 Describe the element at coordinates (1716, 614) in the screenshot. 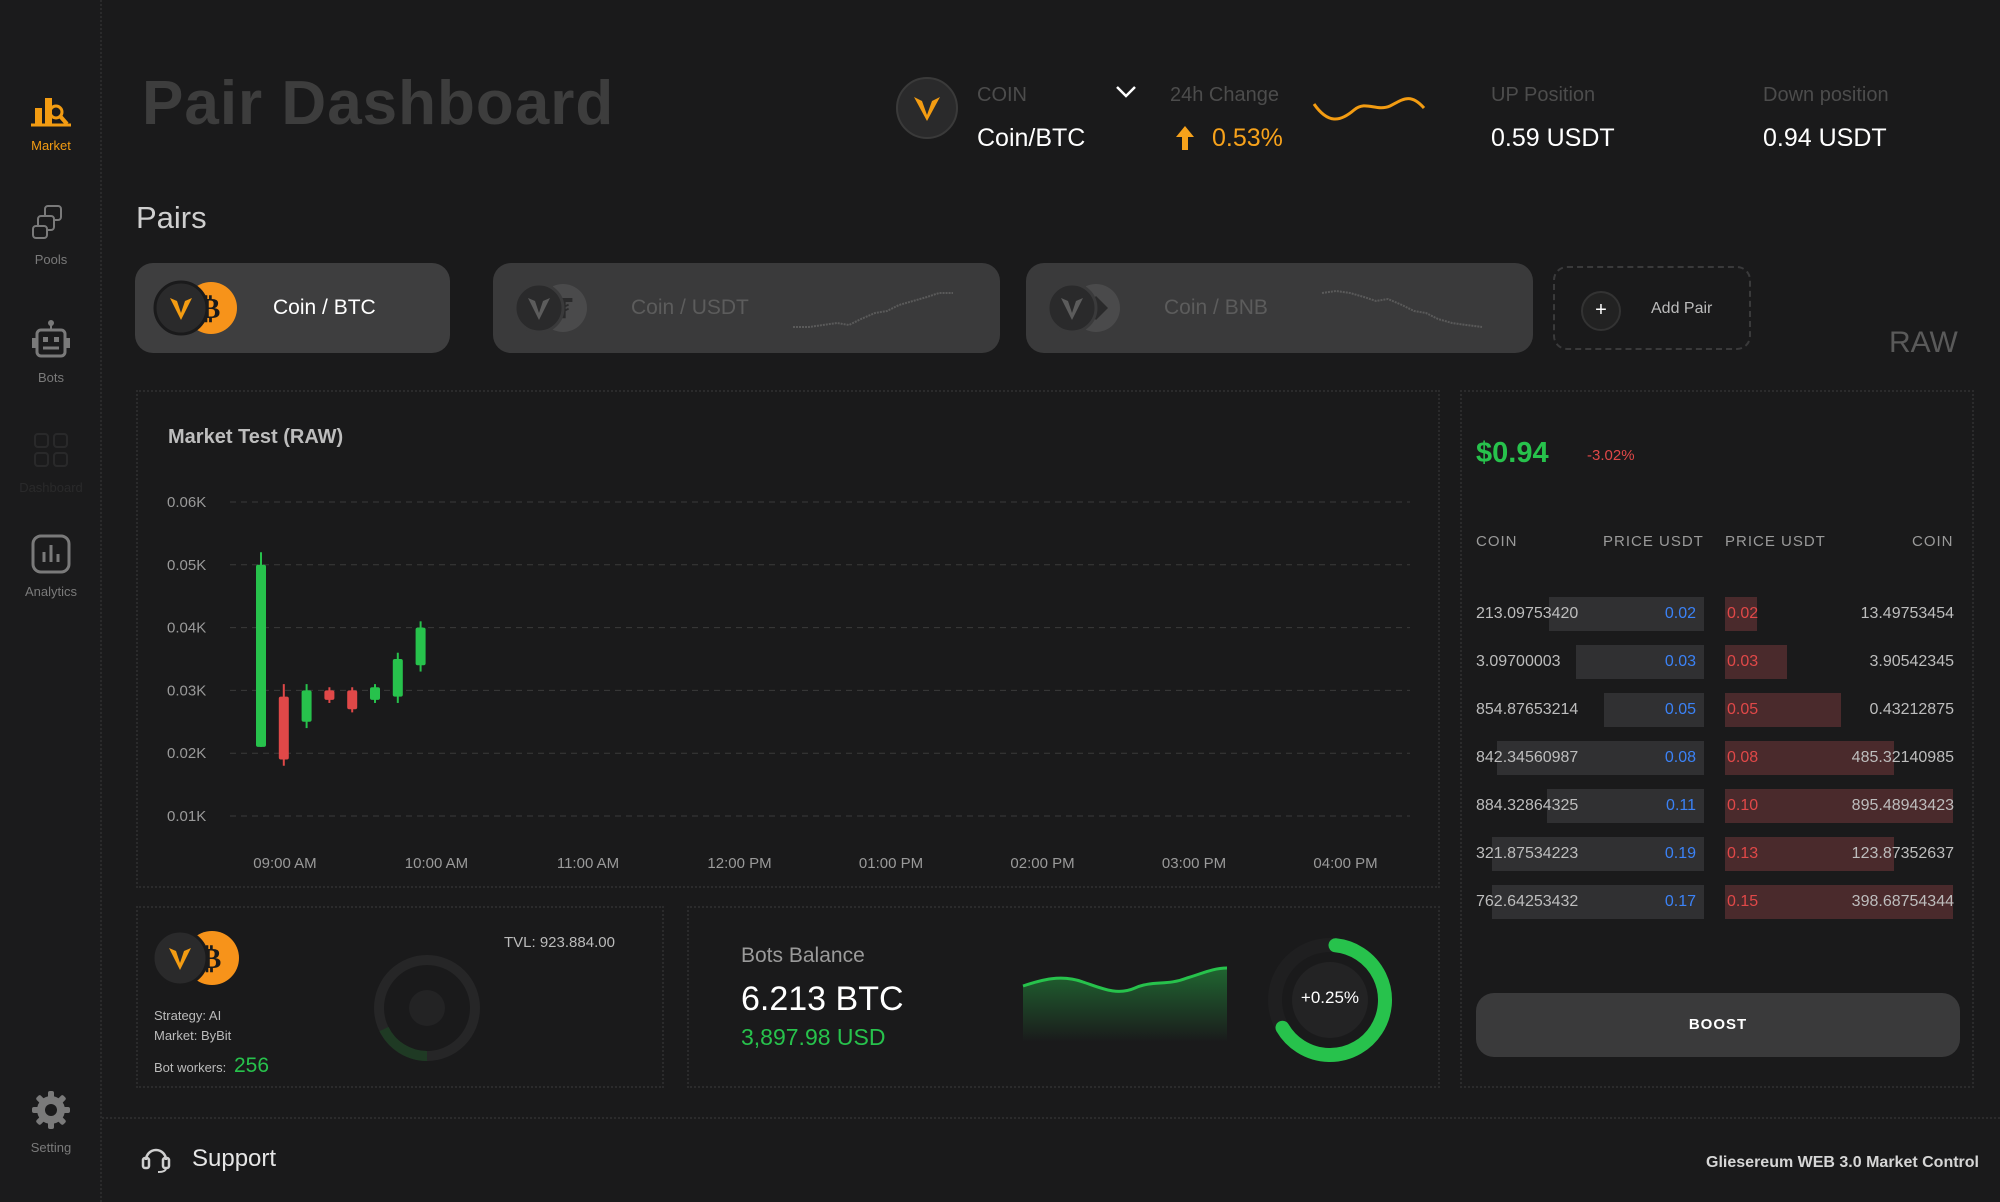

I see `orderbook-row: 213.09753420 0.02 0.02 13.49753454` at that location.